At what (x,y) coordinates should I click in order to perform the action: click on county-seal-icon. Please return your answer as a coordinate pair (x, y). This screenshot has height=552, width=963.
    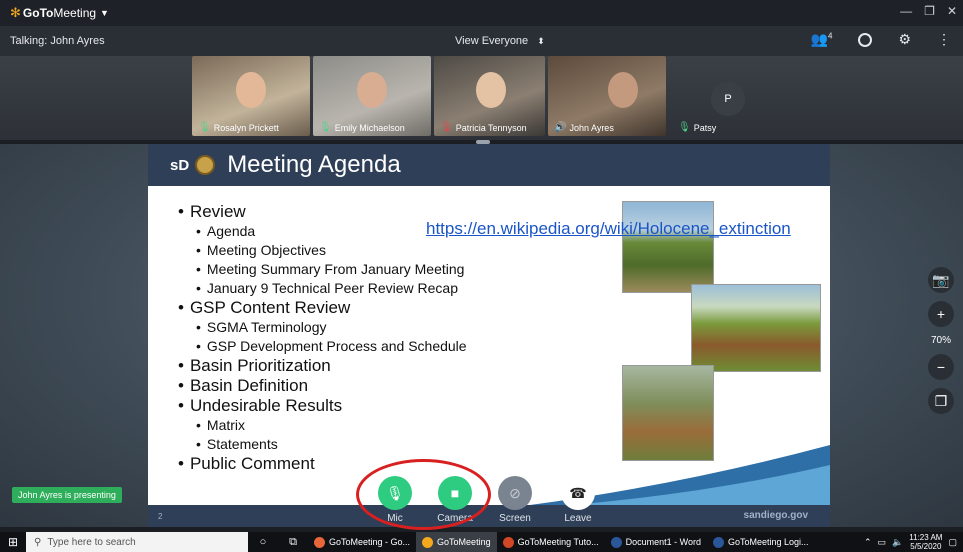
    Looking at the image, I should click on (205, 165).